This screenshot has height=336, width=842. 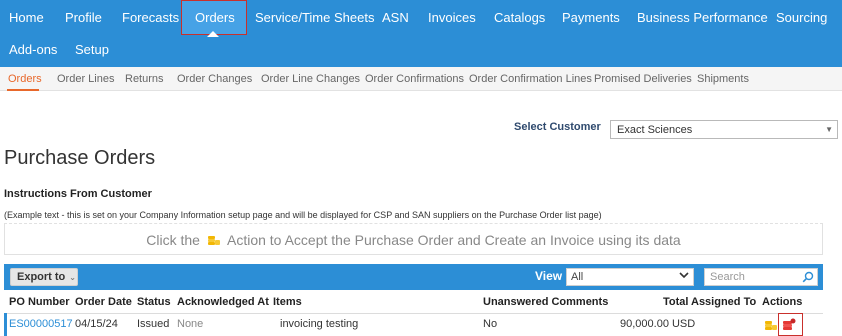 What do you see at coordinates (319, 324) in the screenshot?
I see `items-cell: invoicing testing` at bounding box center [319, 324].